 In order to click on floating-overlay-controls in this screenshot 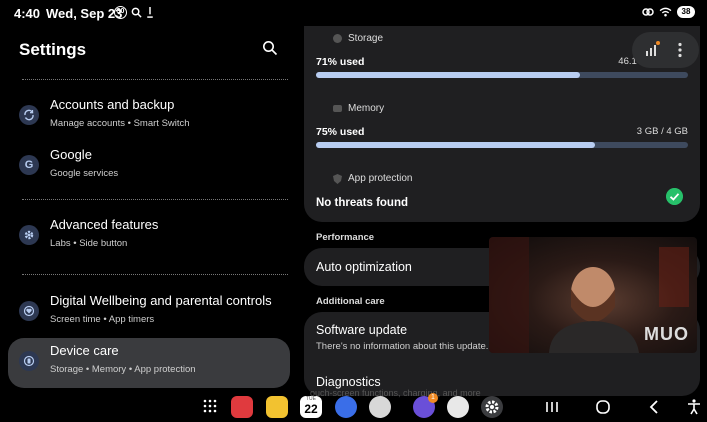, I will do `click(665, 50)`.